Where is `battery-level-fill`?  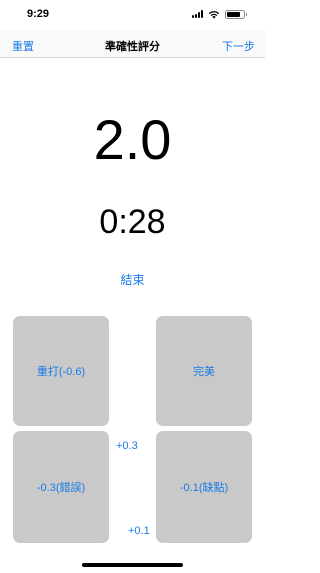
battery-level-fill is located at coordinates (233, 14).